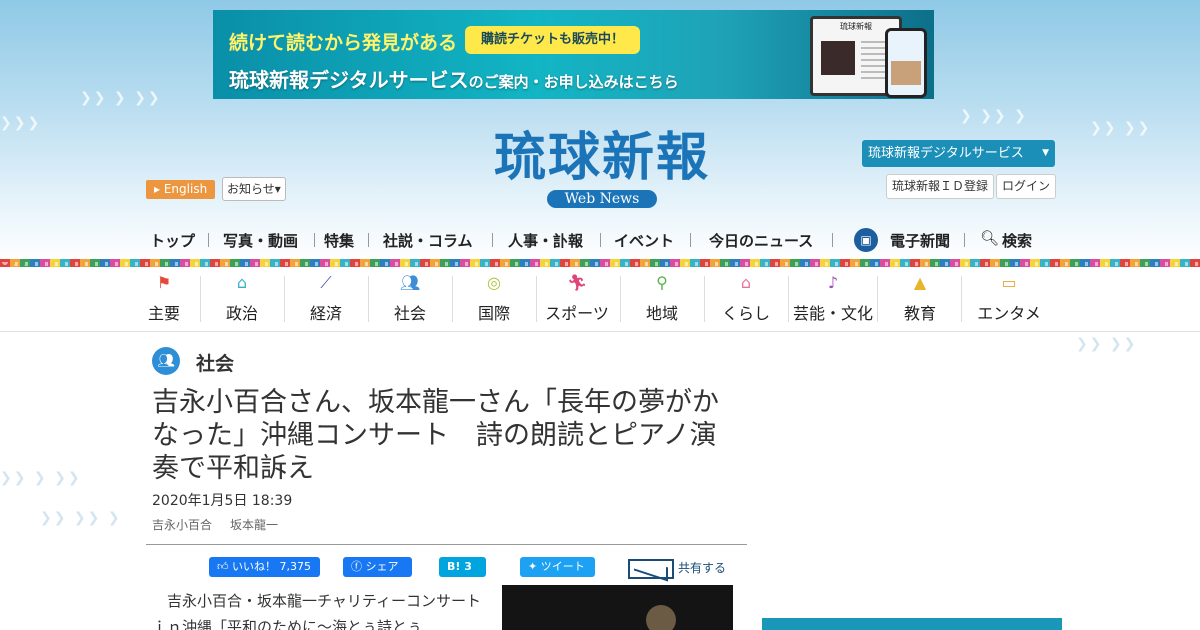 This screenshot has width=1200, height=630. Describe the element at coordinates (164, 299) in the screenshot. I see `category-main: ⚑ 主要` at that location.